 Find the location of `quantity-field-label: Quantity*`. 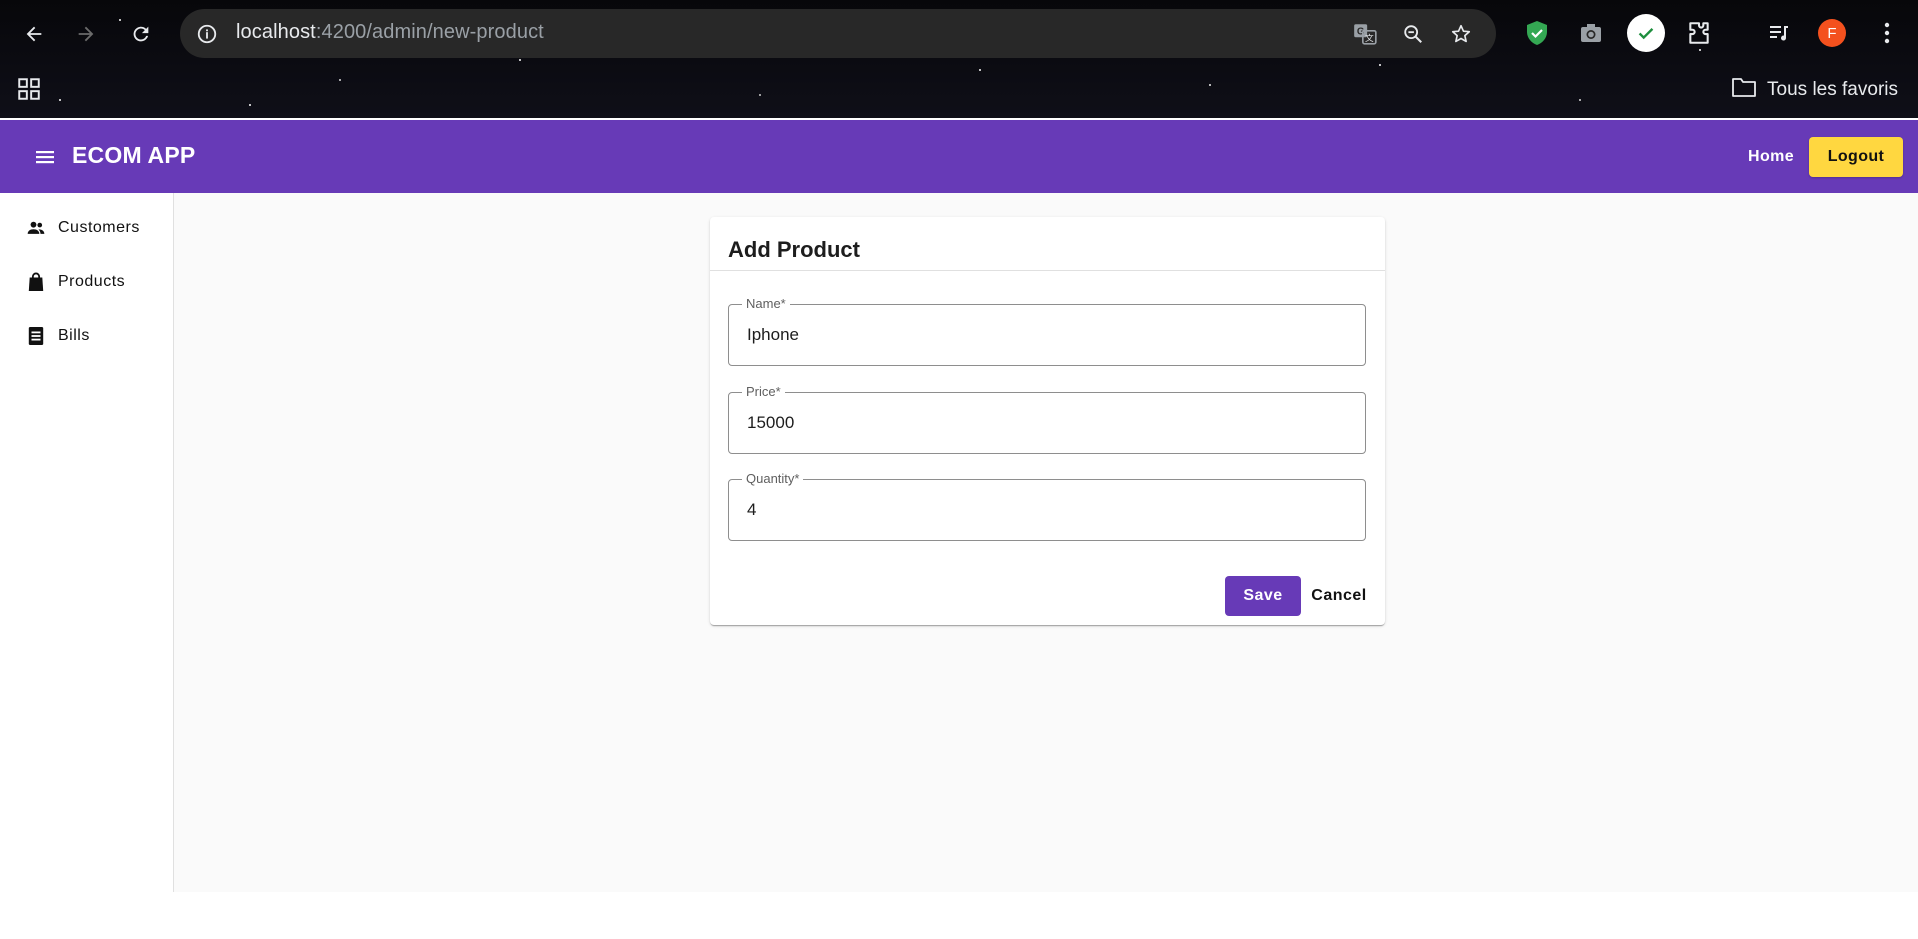

quantity-field-label: Quantity* is located at coordinates (773, 478).